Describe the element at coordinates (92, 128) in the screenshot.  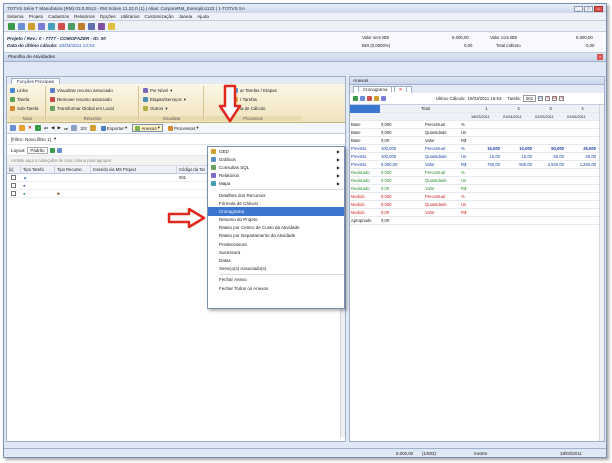
I see `attach-icon` at that location.